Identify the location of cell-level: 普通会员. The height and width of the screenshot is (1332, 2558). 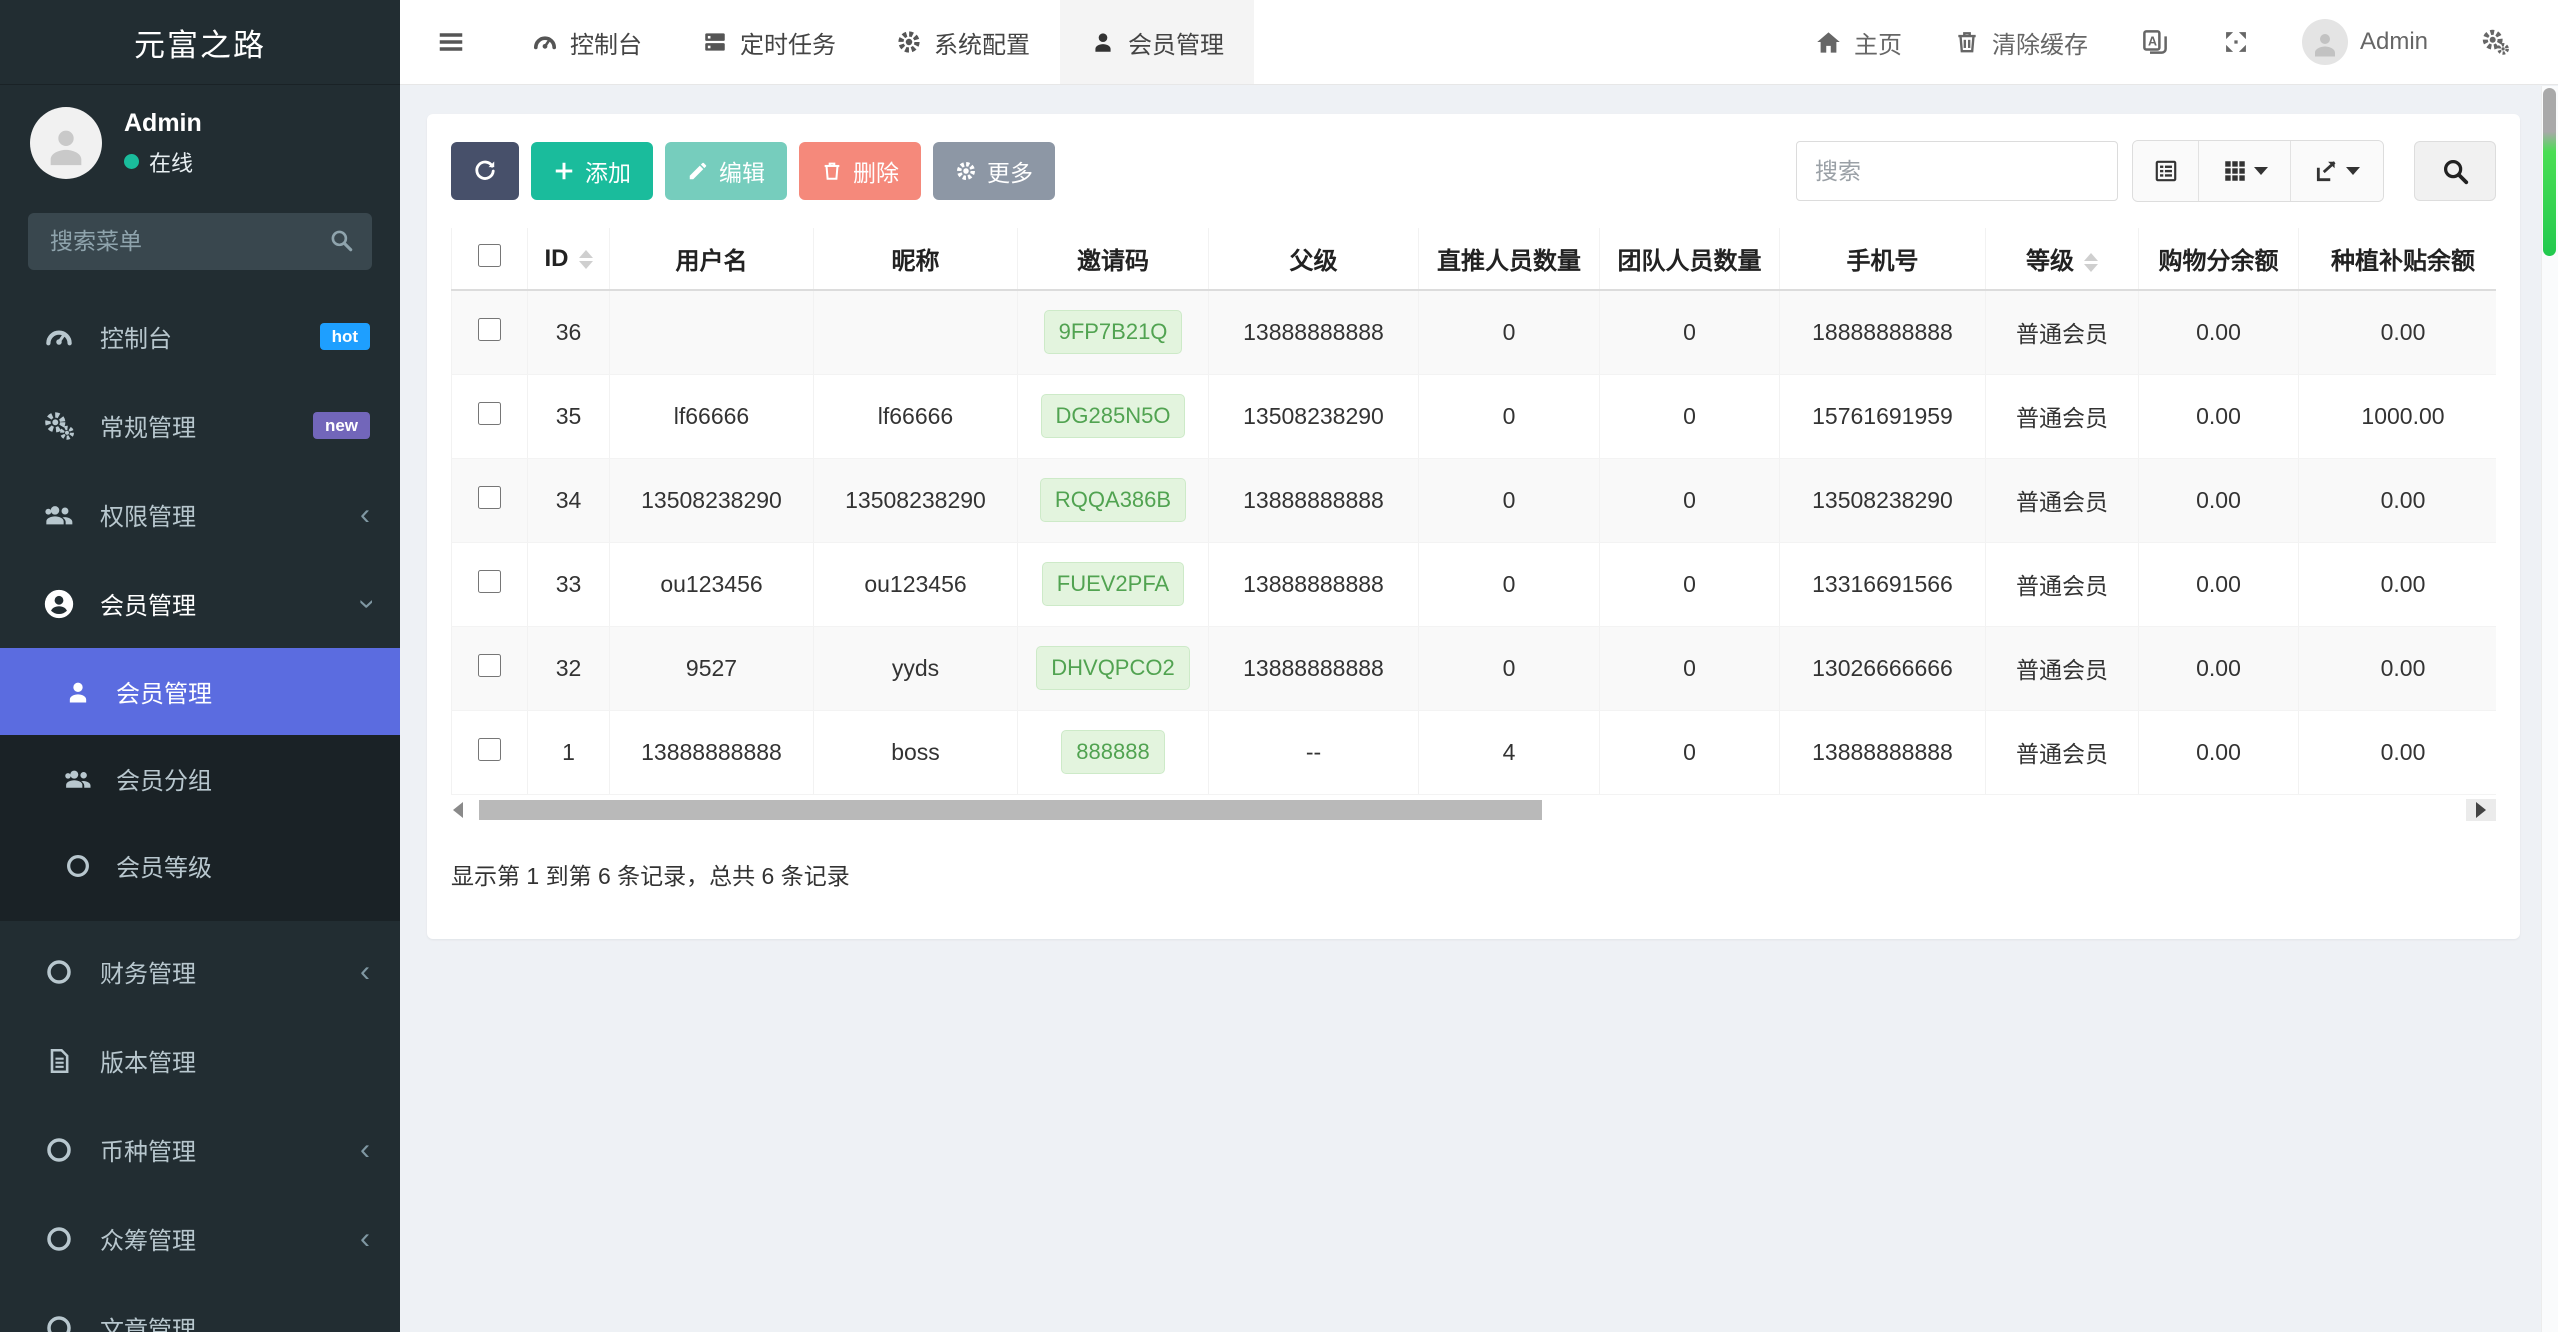
(2062, 584).